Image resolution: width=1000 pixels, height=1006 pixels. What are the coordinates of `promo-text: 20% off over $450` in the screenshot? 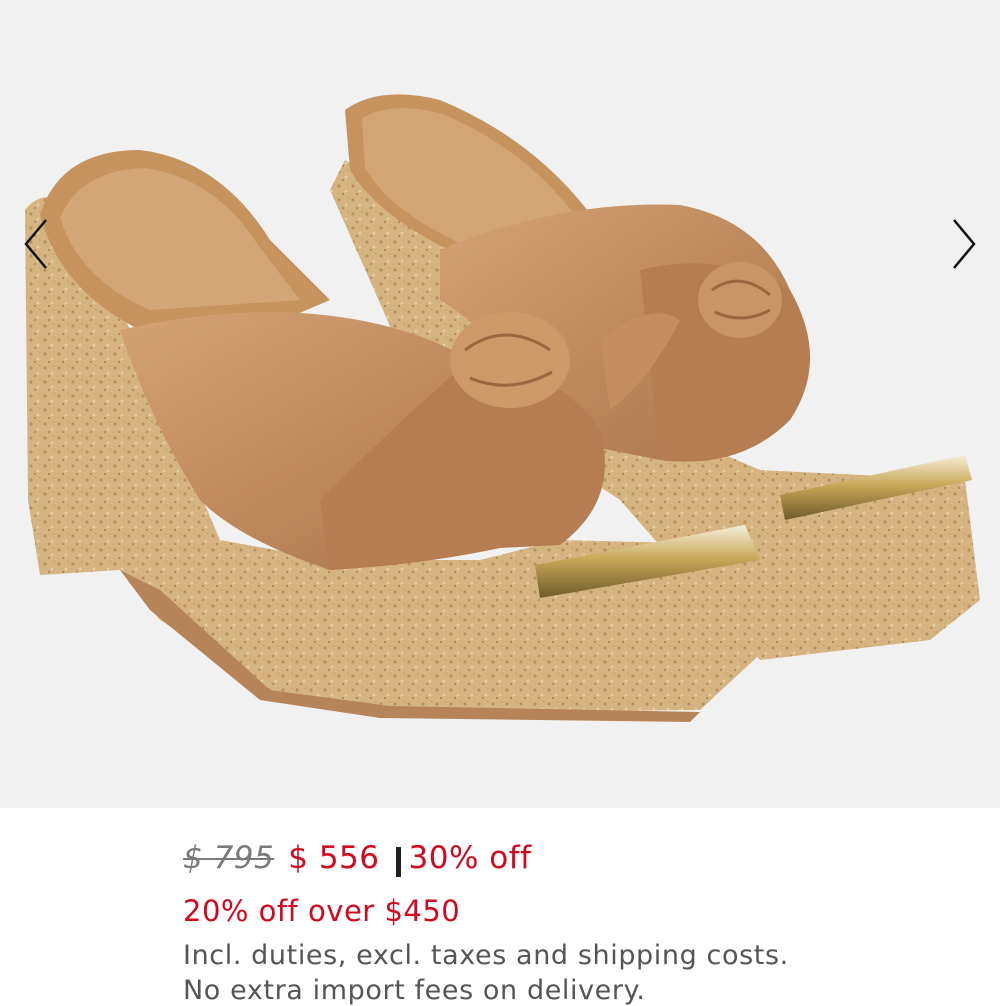 It's located at (322, 911).